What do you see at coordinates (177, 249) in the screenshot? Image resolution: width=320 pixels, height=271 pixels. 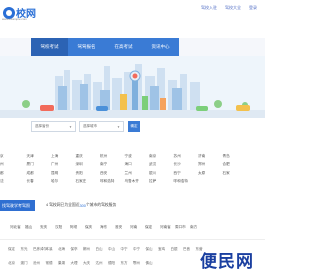 I see `footer-link: 白银` at bounding box center [177, 249].